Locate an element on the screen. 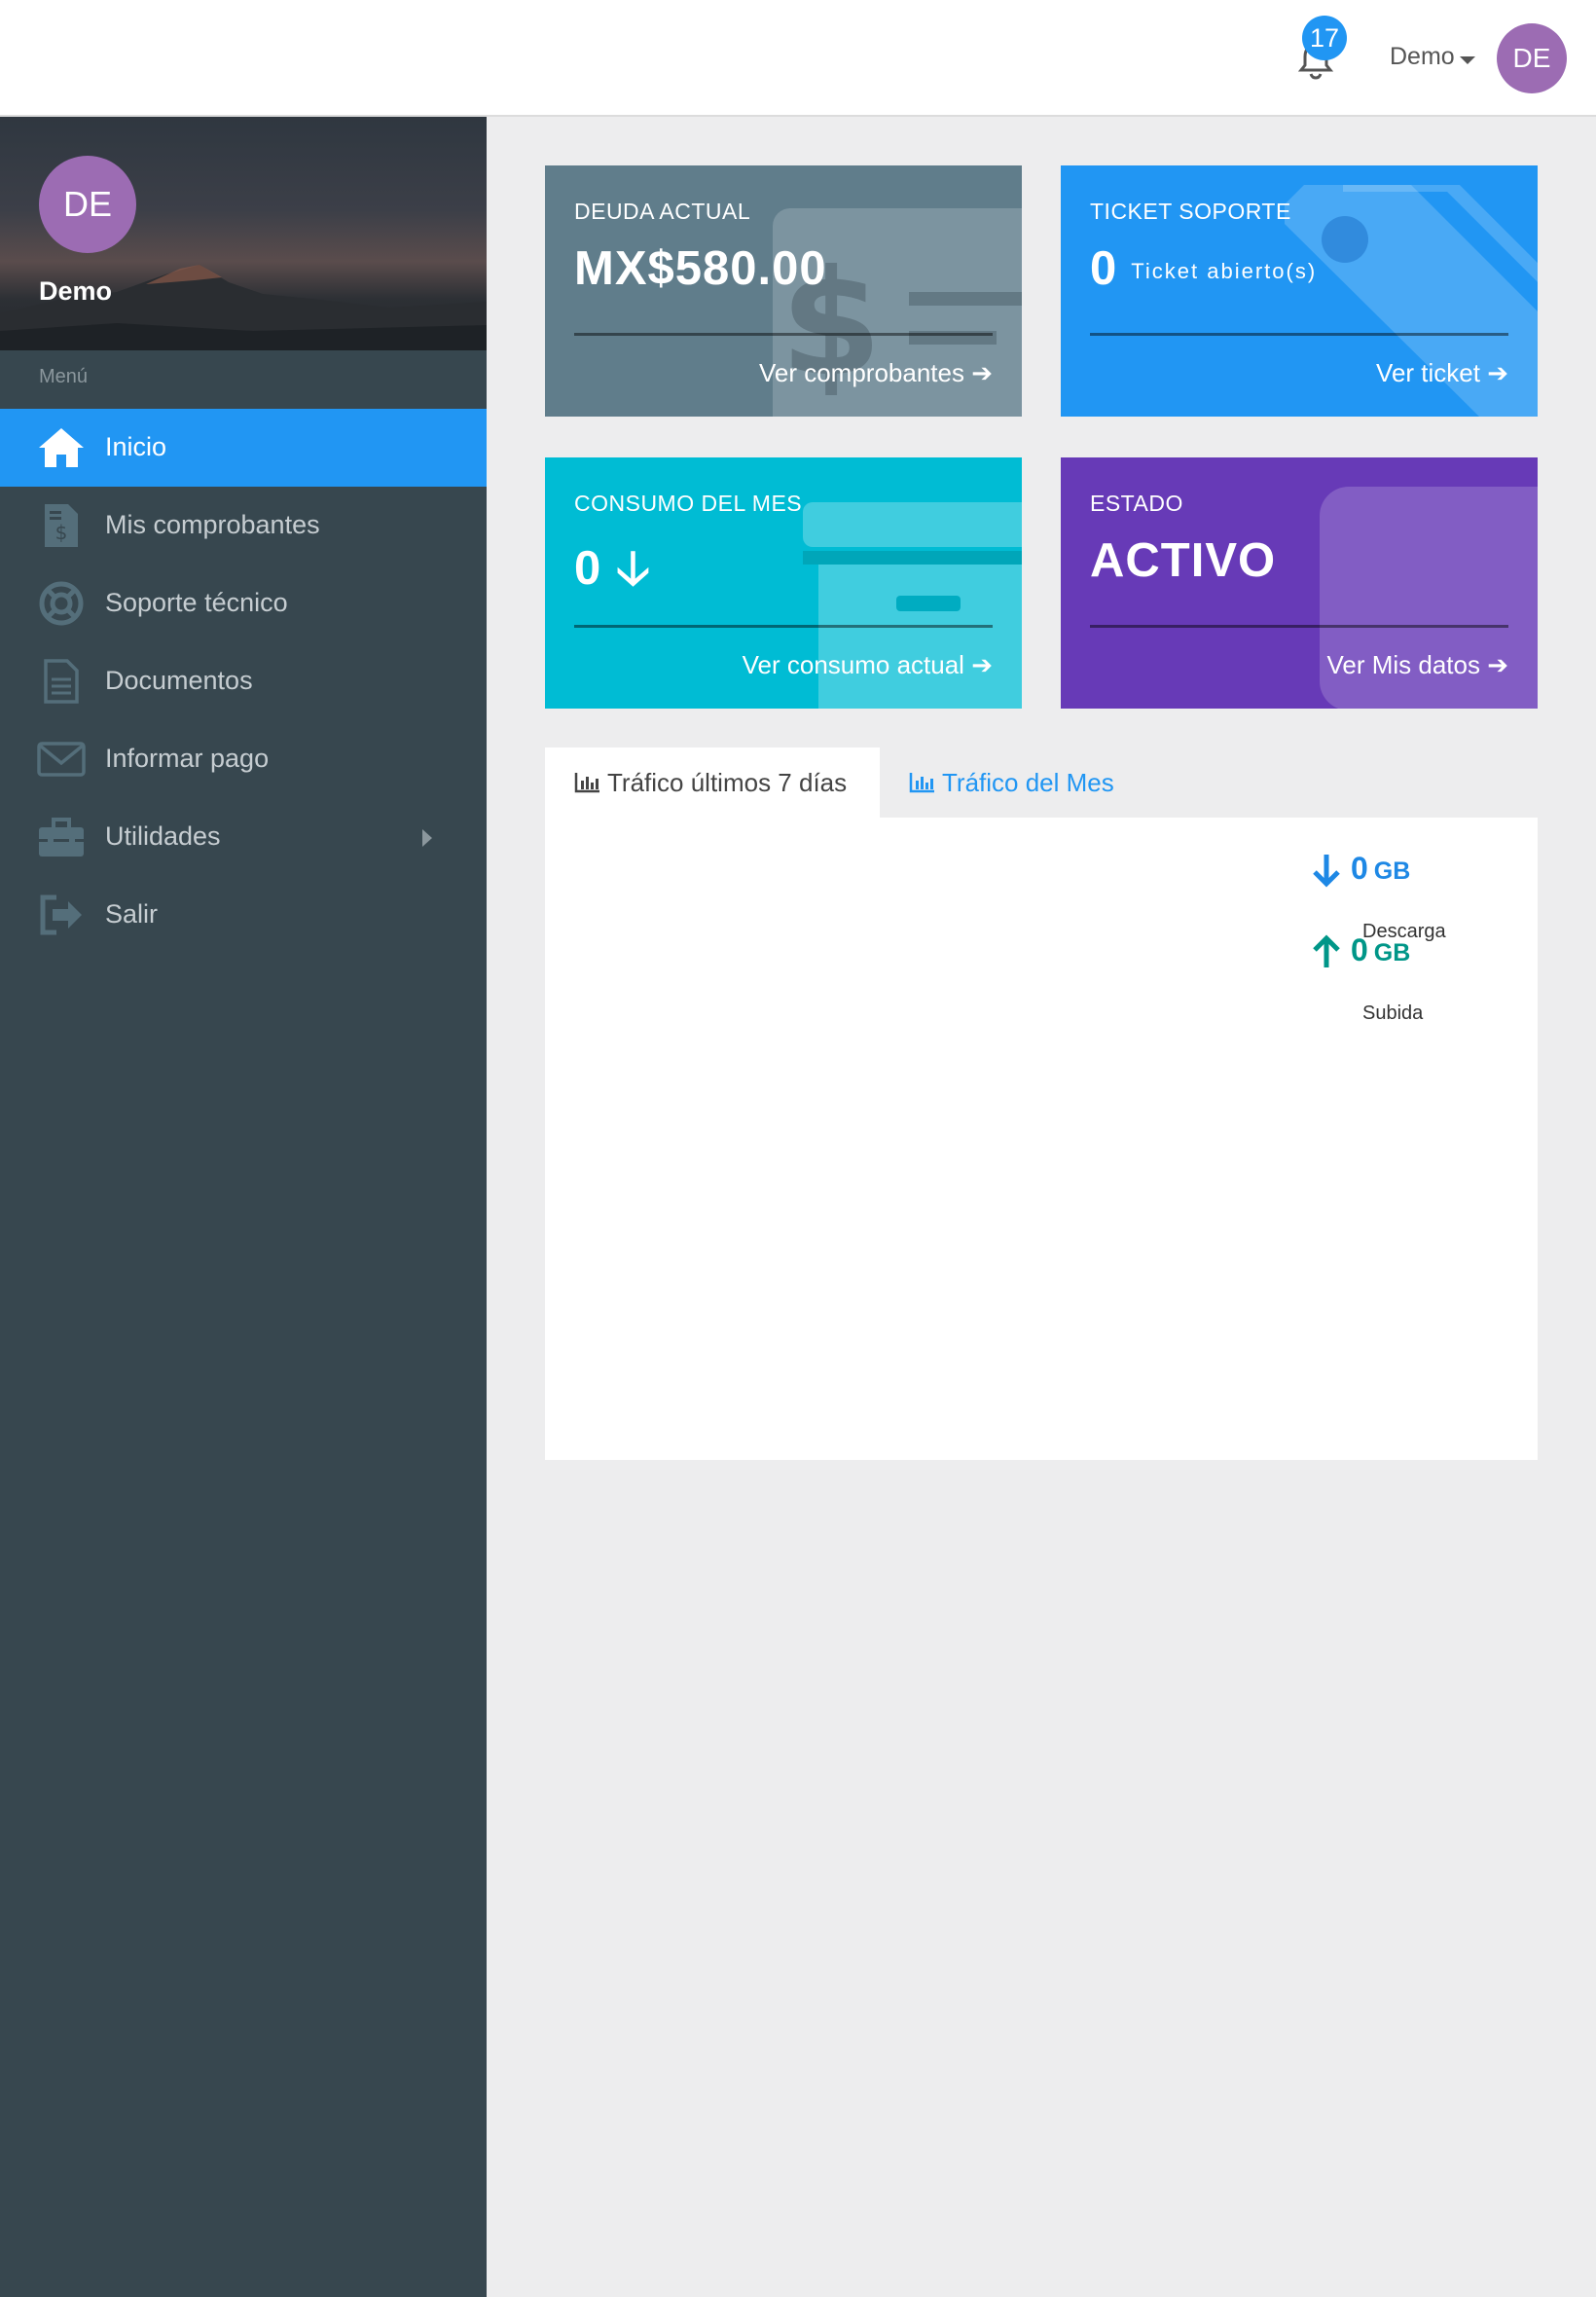  tab-trafico-7-dias: Tráfico últimos 7 días is located at coordinates (713, 782).